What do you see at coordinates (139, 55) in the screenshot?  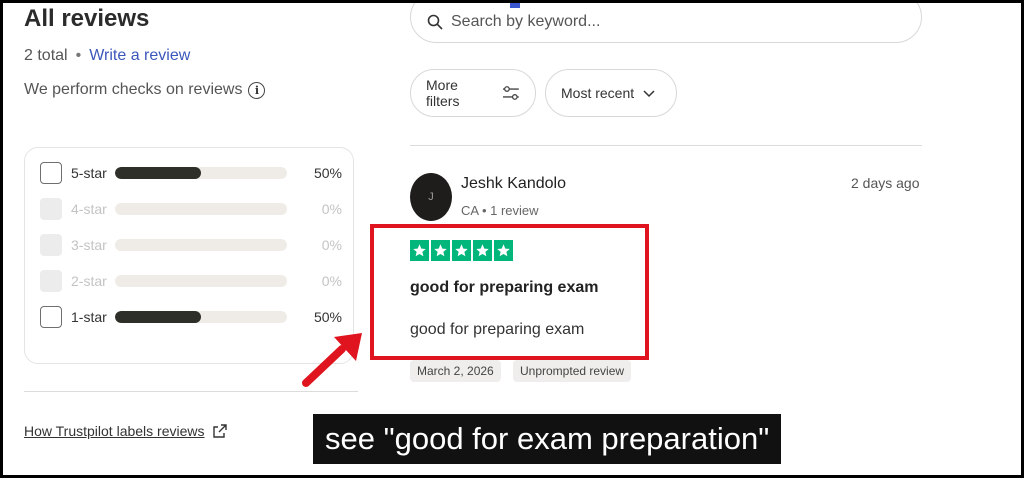 I see `write-review-link: Write a review` at bounding box center [139, 55].